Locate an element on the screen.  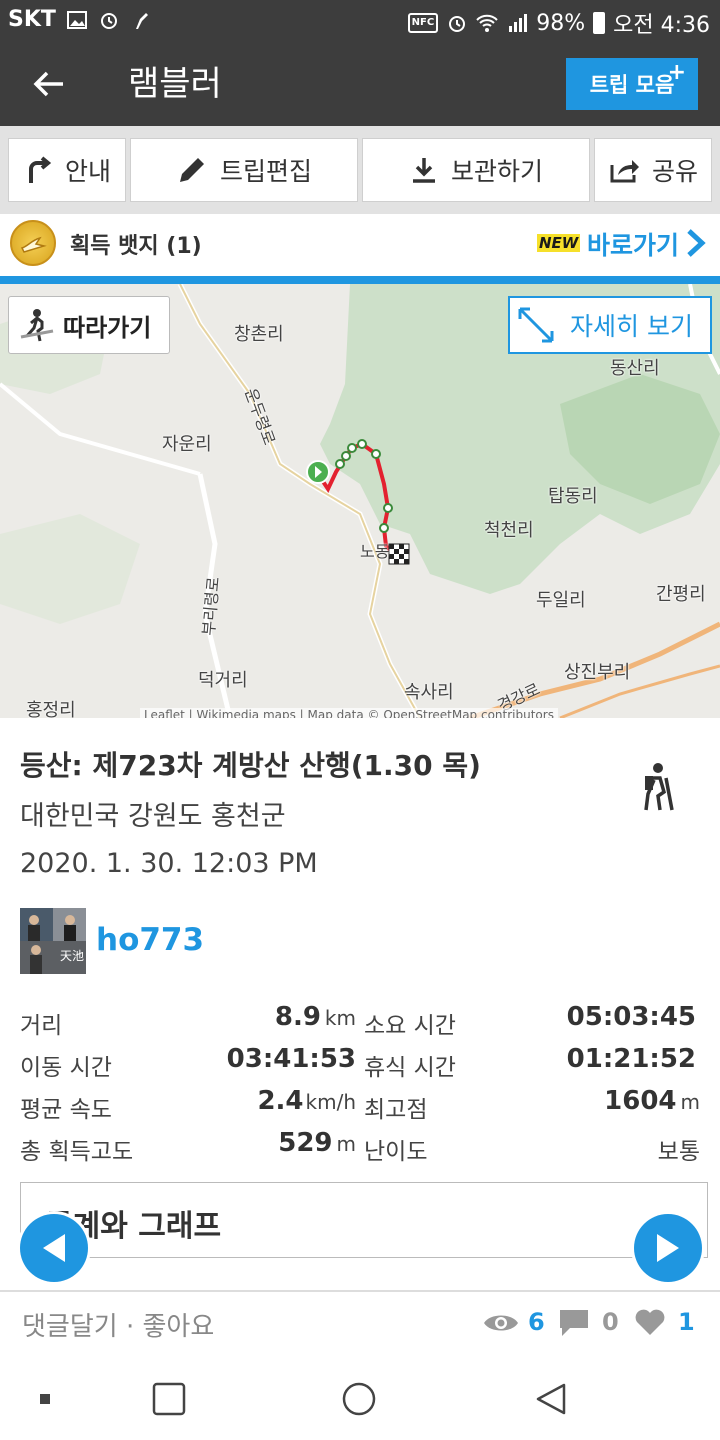
chevron-right-icon is located at coordinates (696, 243).